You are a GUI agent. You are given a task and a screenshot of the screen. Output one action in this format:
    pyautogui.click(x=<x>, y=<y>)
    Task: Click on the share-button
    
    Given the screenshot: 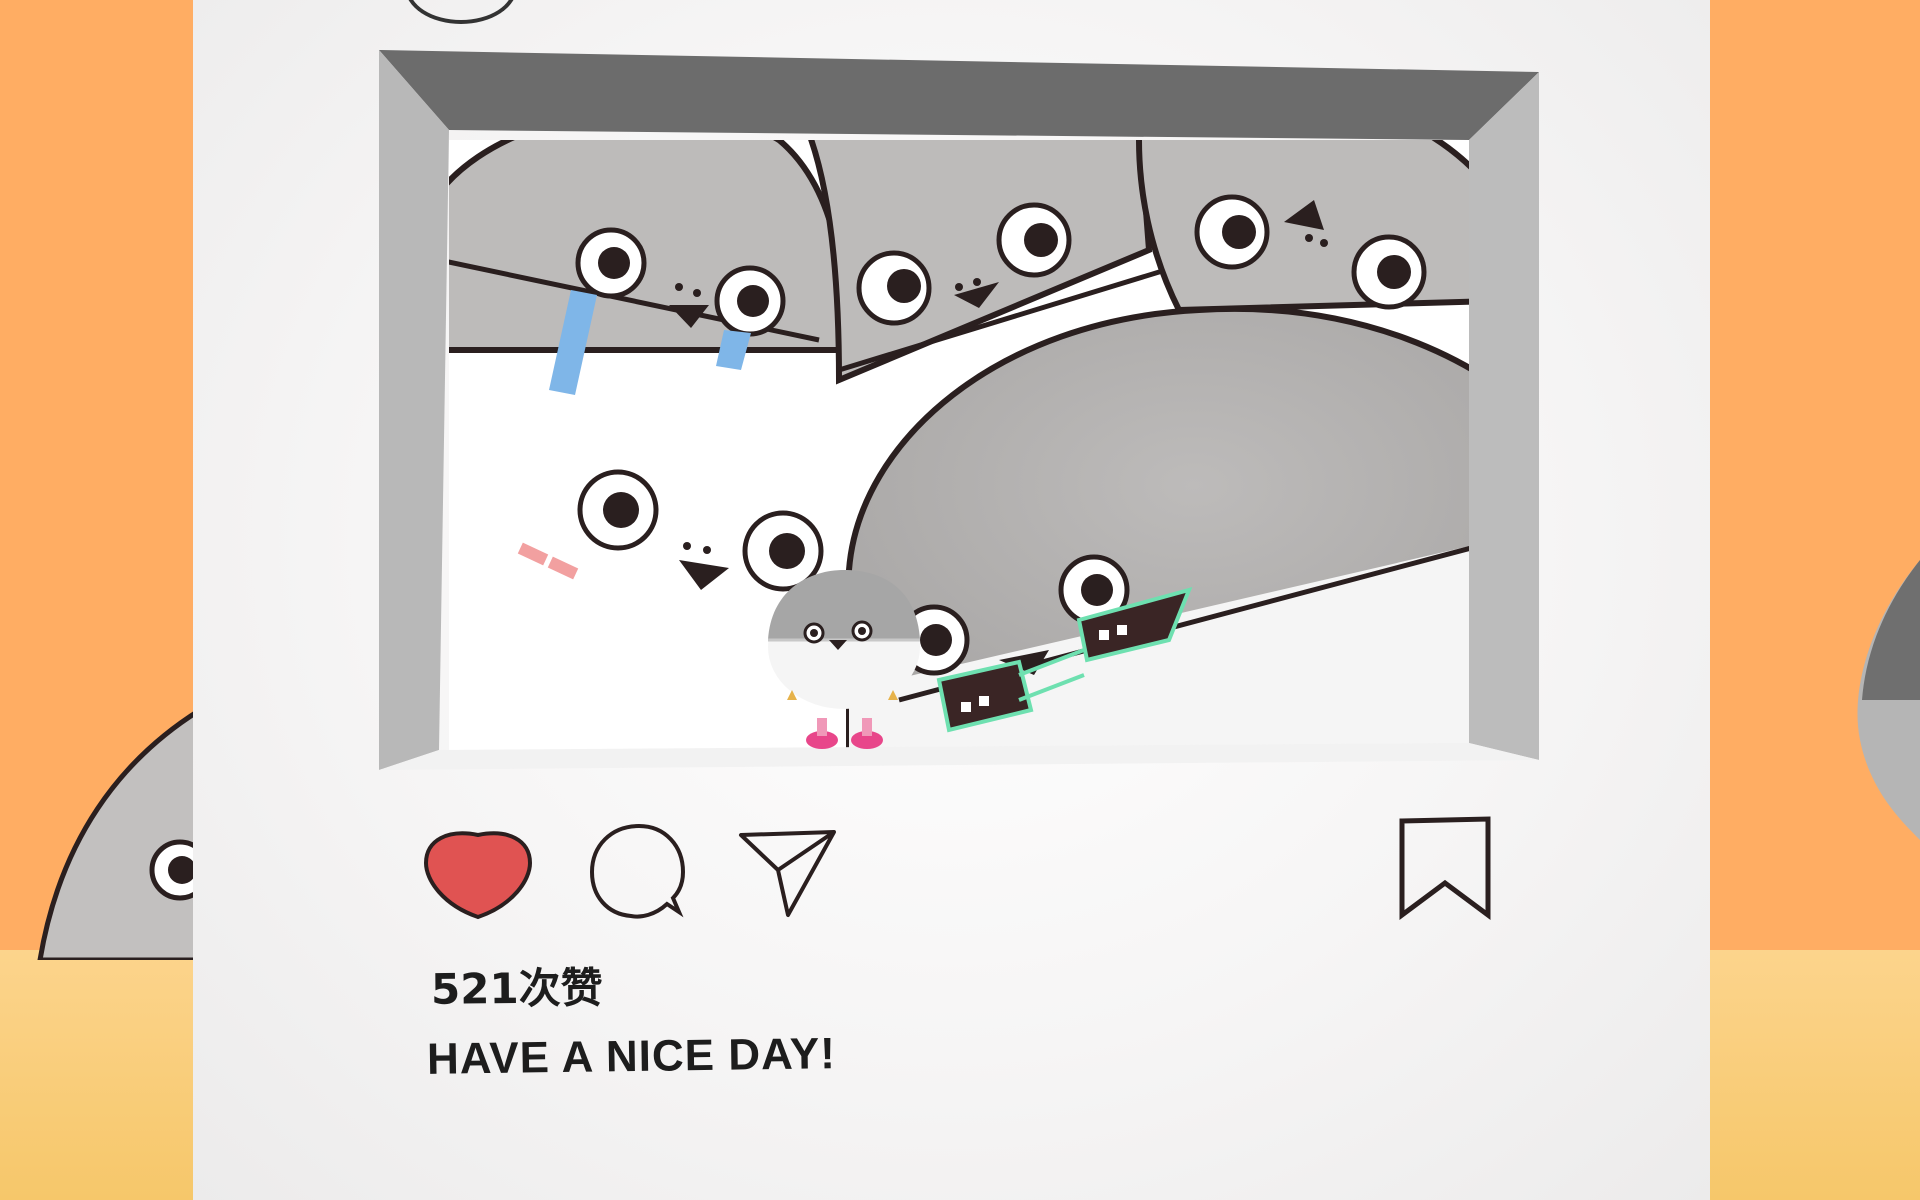 What is the action you would take?
    pyautogui.click(x=788, y=870)
    